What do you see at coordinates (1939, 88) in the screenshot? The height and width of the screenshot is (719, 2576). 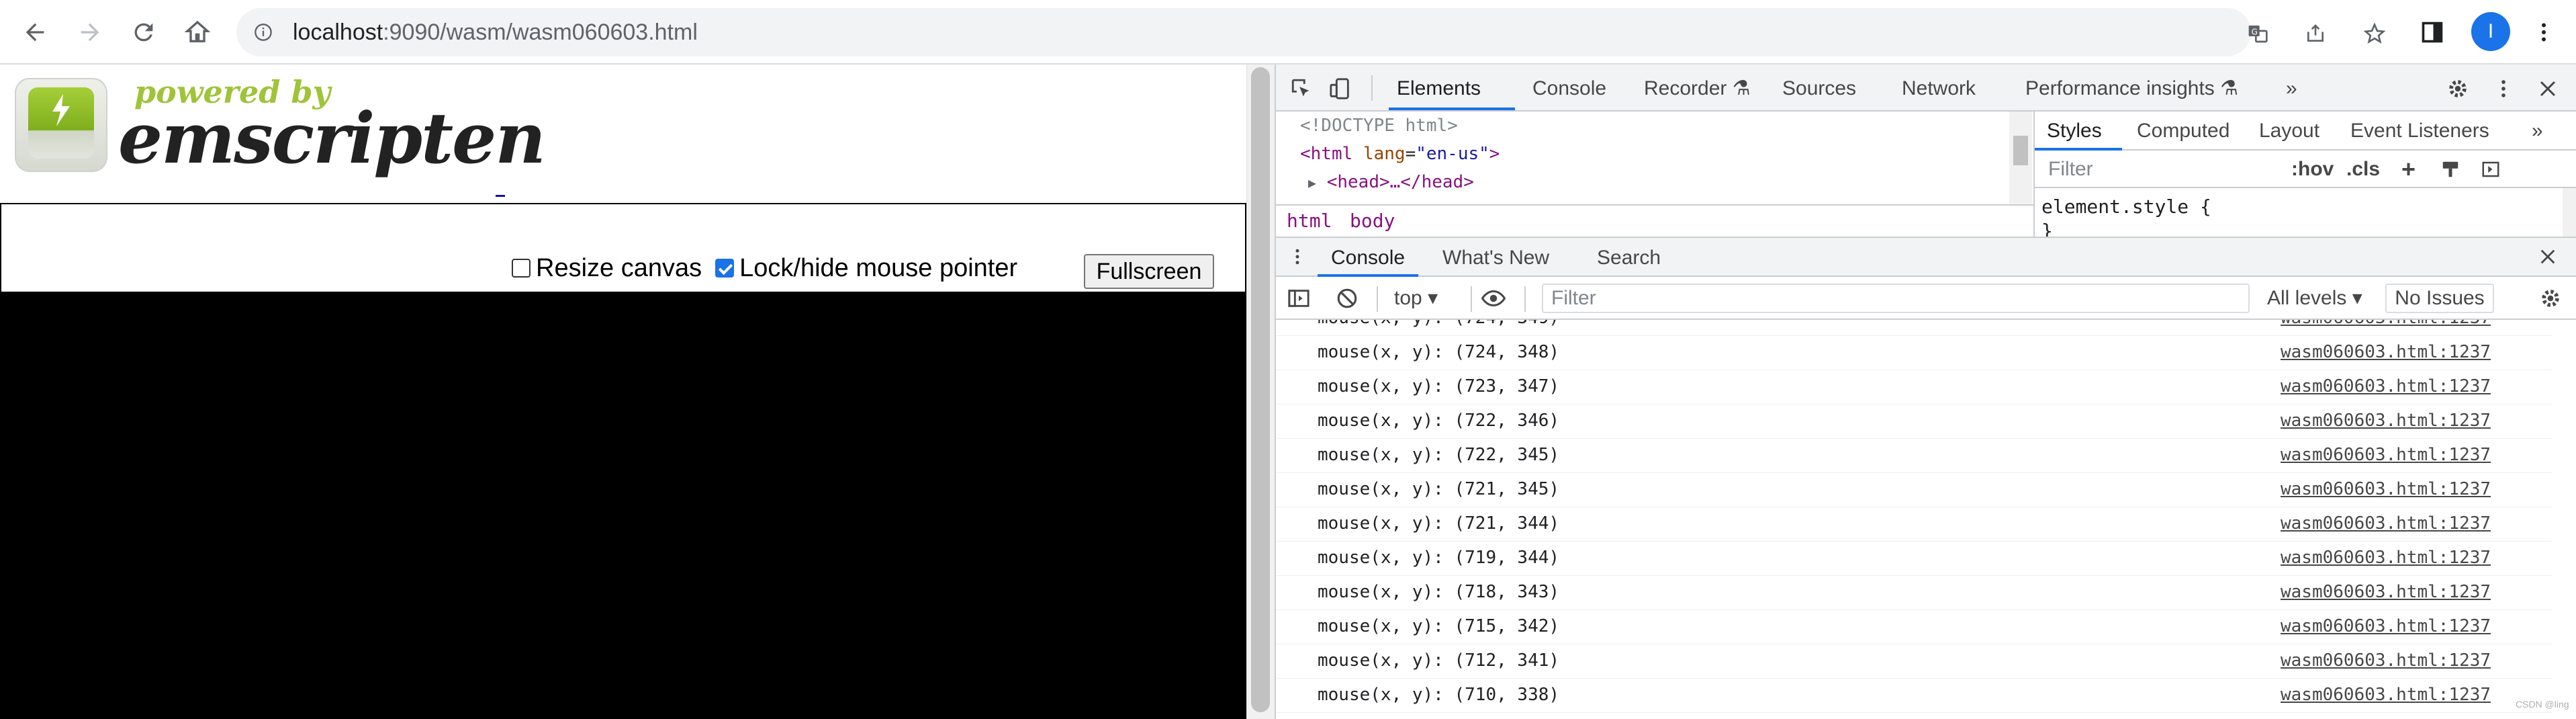 I see `tab-network: Network` at bounding box center [1939, 88].